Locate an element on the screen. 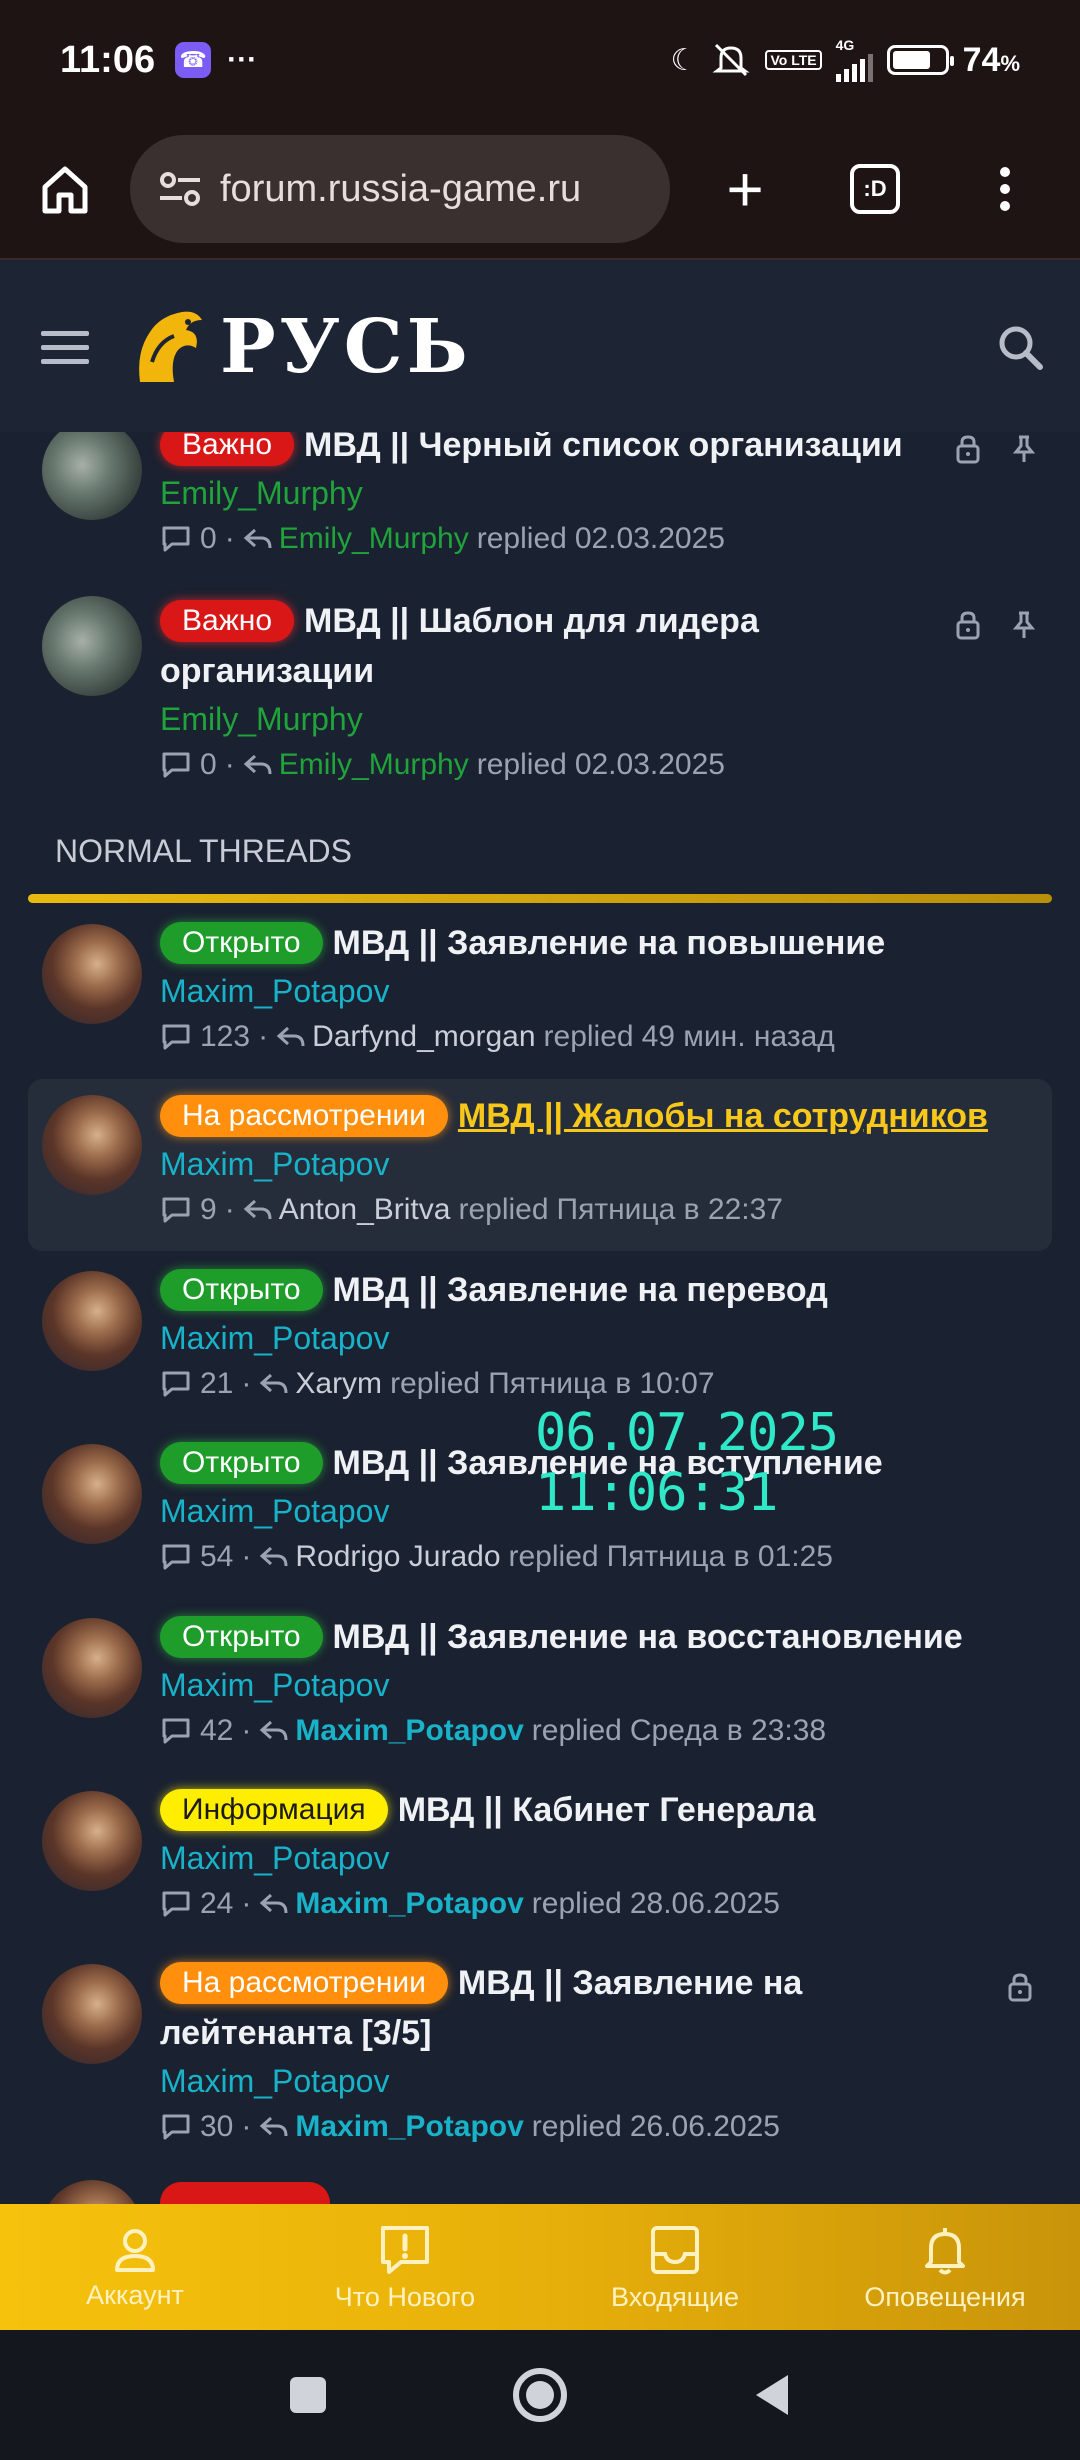 Image resolution: width=1080 pixels, height=2460 pixels. reply-date: Среда в 23:38 is located at coordinates (728, 1731).